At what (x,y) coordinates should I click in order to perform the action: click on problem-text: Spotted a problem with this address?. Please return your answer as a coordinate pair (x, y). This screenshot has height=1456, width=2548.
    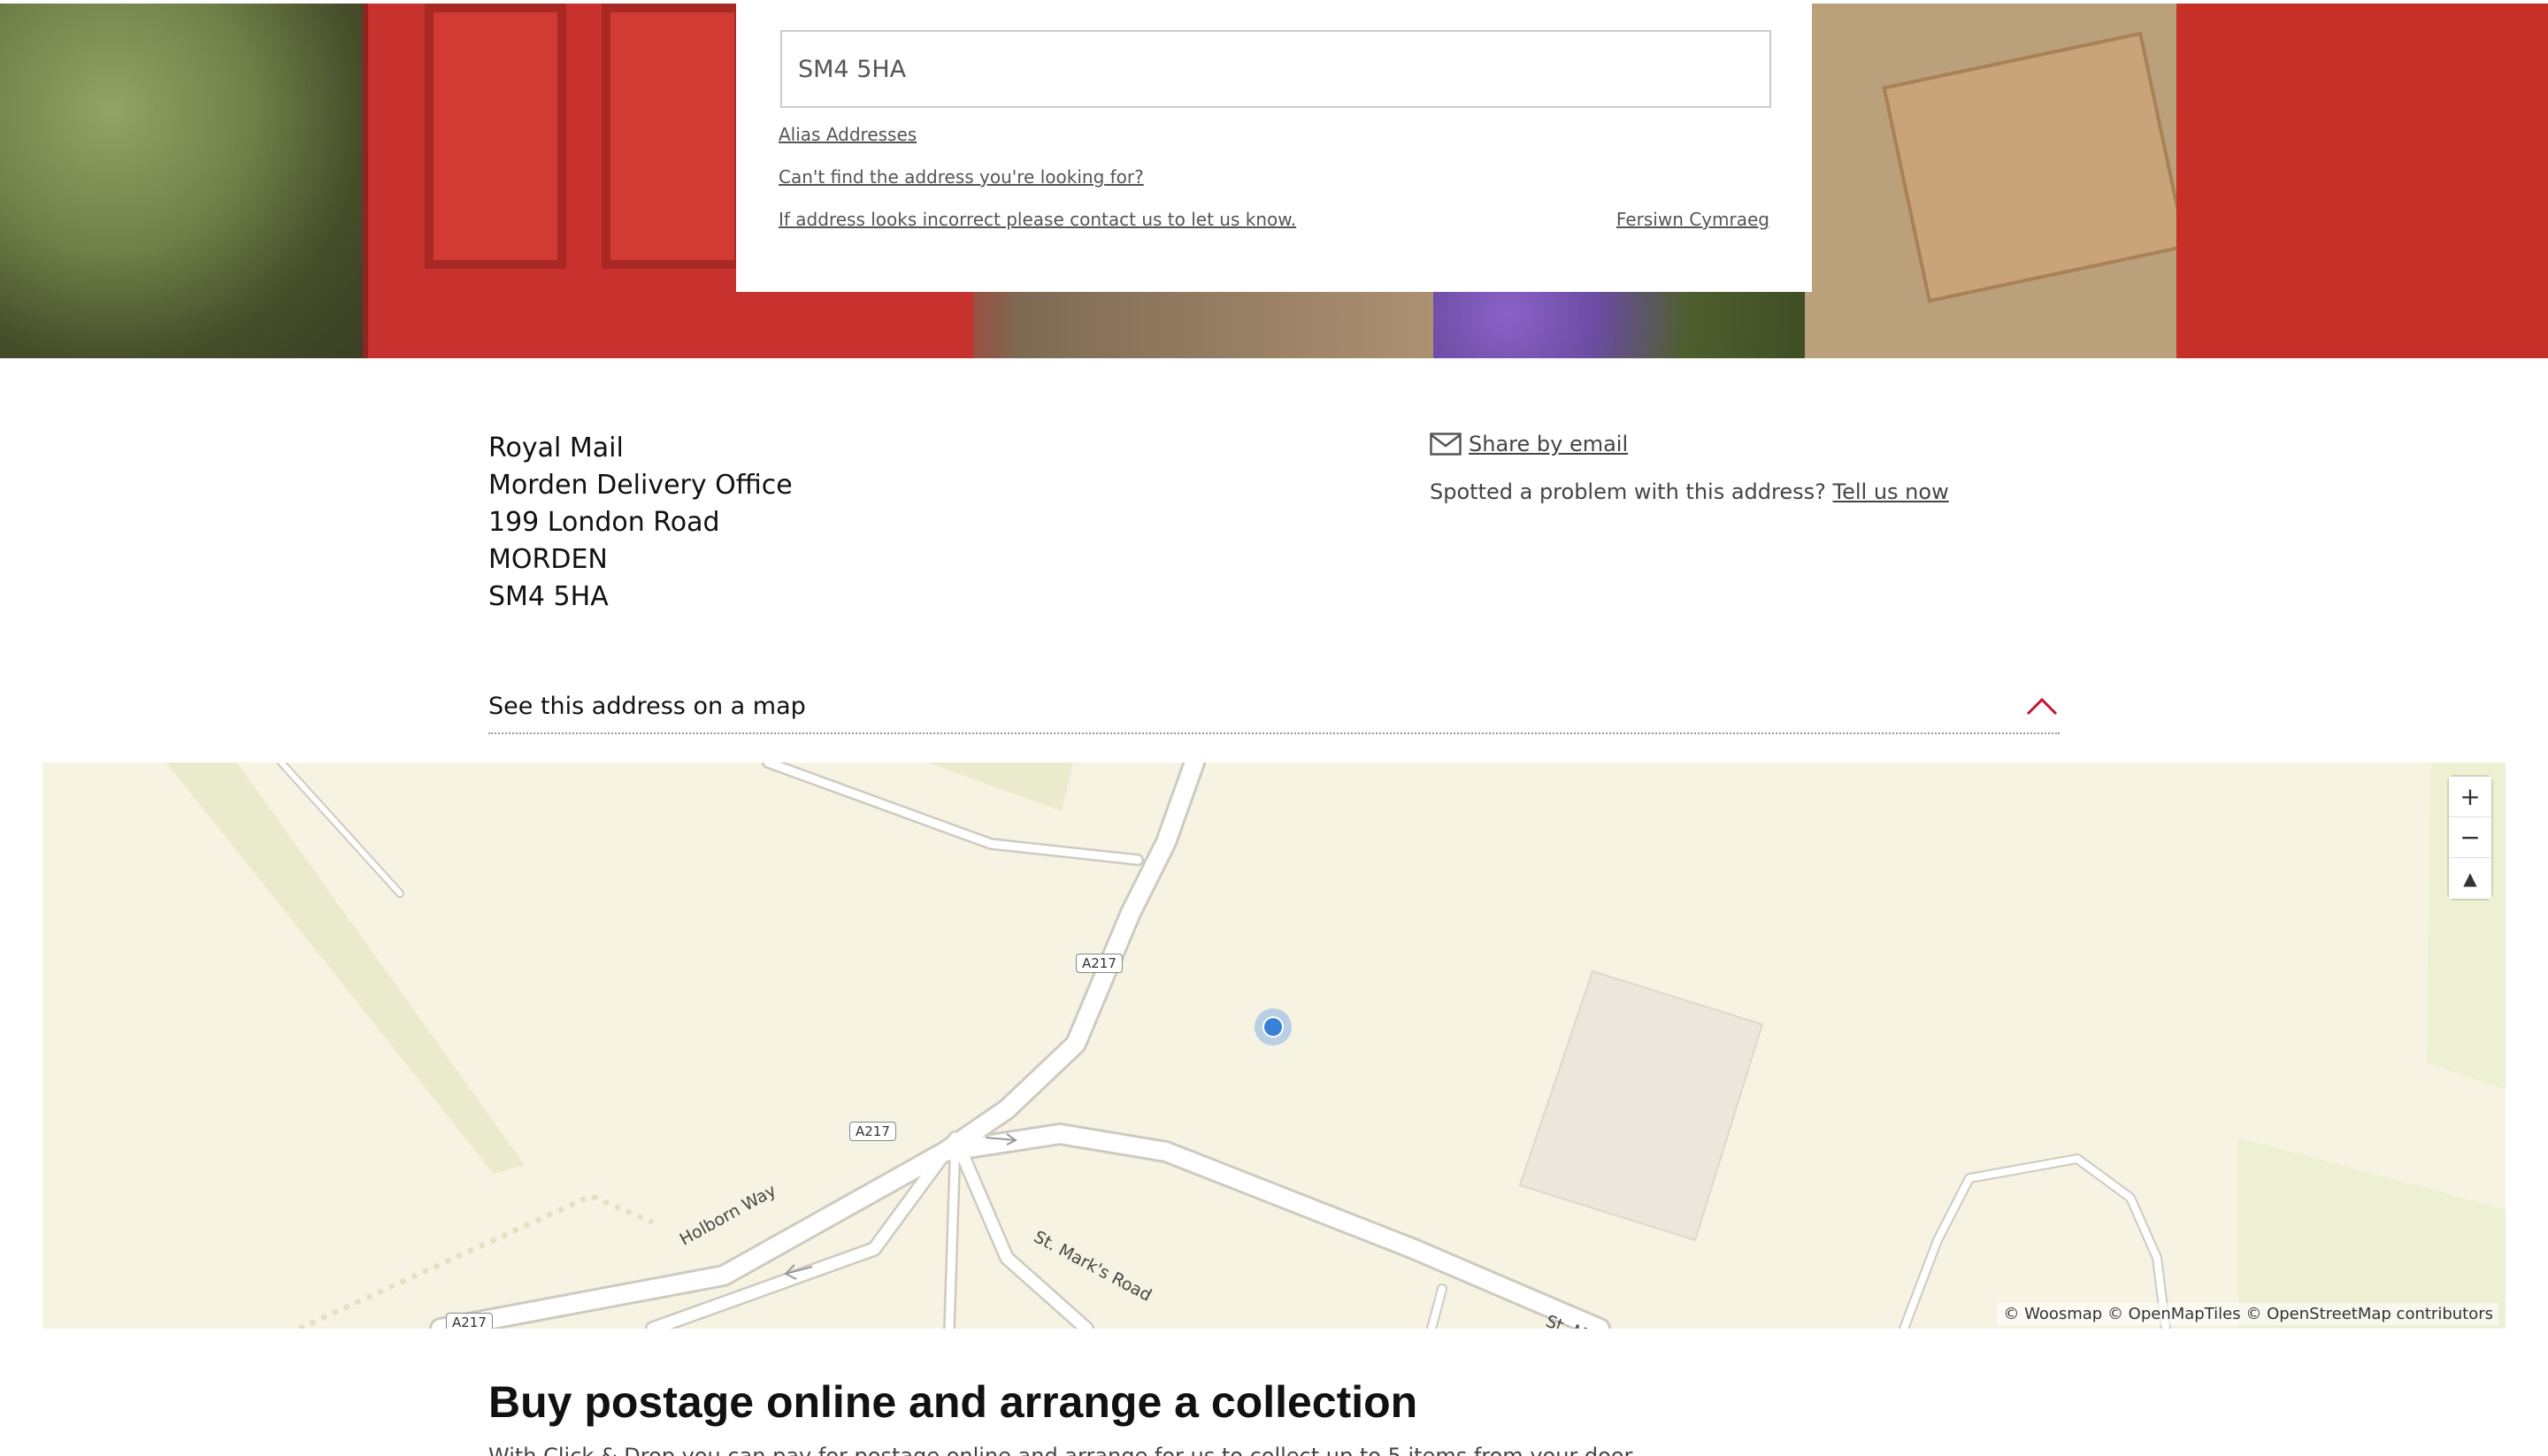
    Looking at the image, I should click on (1628, 492).